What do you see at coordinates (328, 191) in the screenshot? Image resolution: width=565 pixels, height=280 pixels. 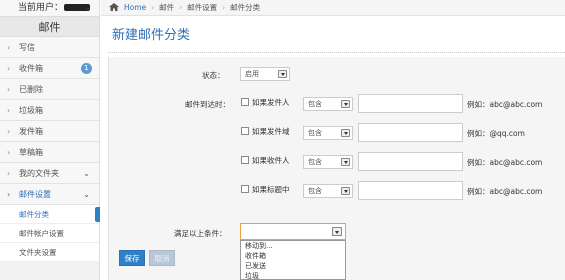 I see `rule-subject-match-select: 包含` at bounding box center [328, 191].